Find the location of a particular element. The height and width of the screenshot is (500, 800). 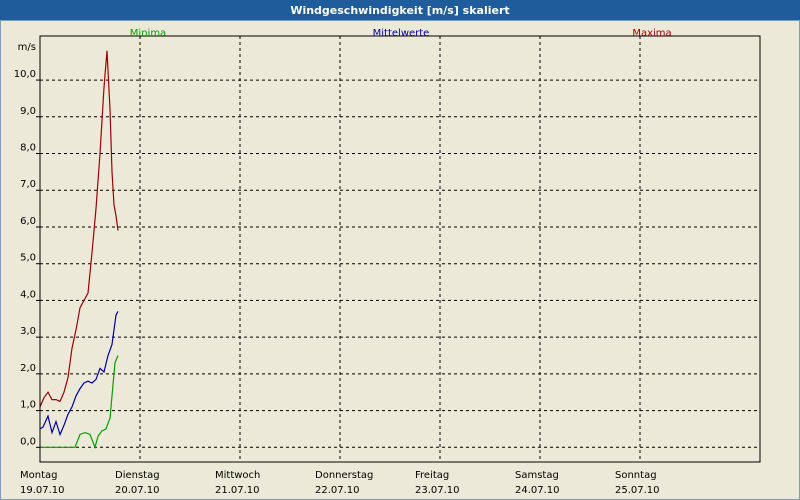

x-tick-date-label: 21.07.10 is located at coordinates (237, 490).